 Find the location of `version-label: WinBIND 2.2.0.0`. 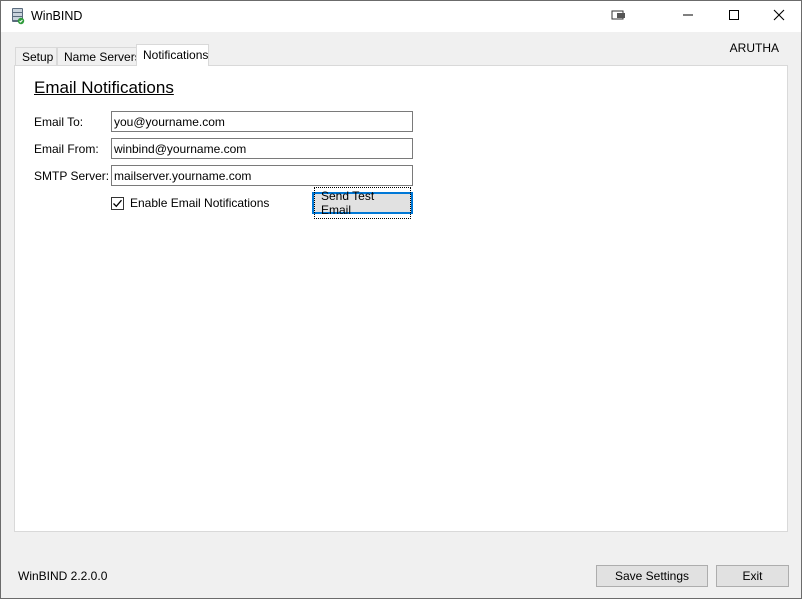

version-label: WinBIND 2.2.0.0 is located at coordinates (63, 576).